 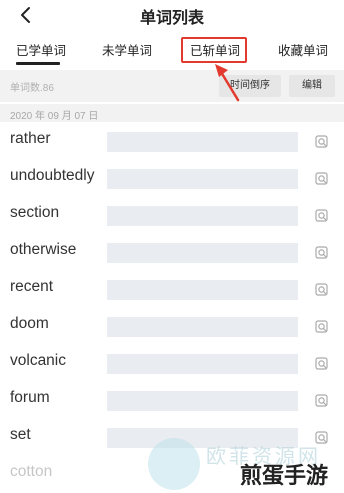 I want to click on watermark-logo, so click(x=174, y=464).